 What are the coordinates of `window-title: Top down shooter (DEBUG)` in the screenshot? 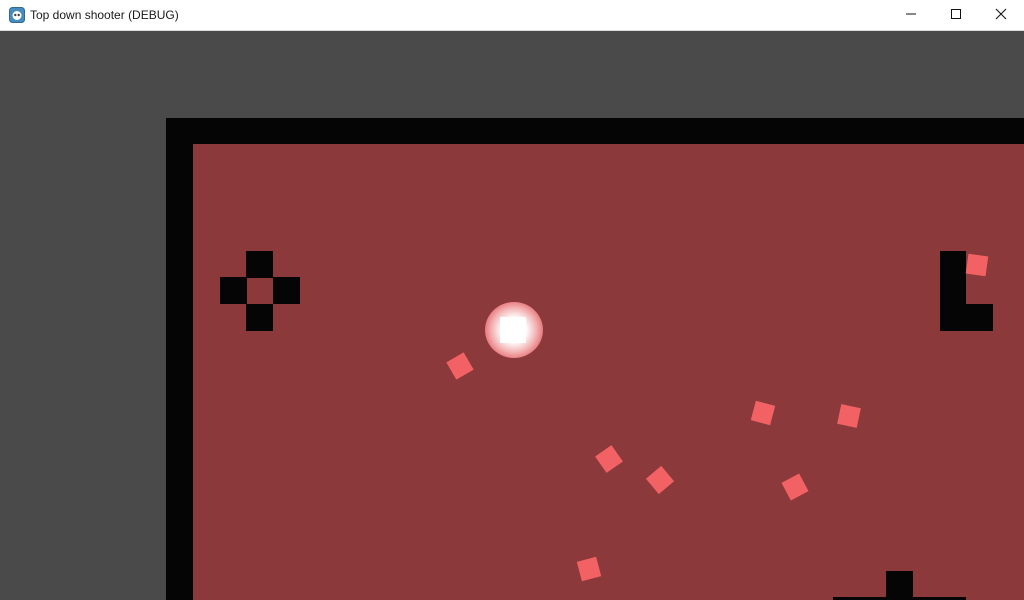 It's located at (104, 15).